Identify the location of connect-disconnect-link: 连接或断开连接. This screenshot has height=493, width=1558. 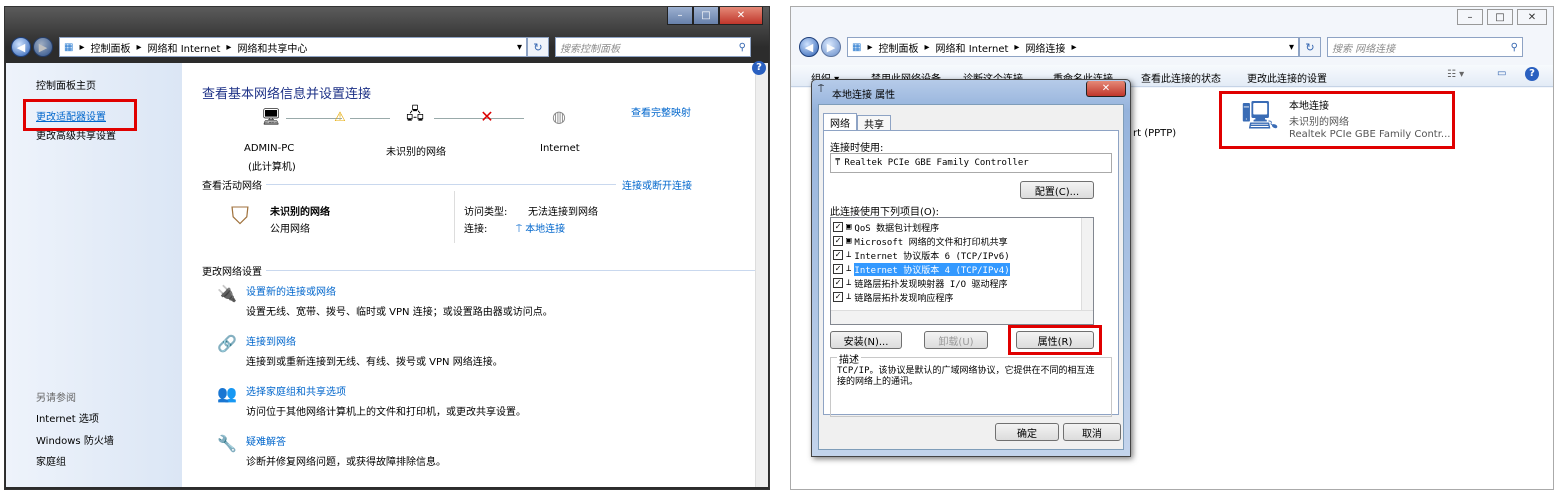
(657, 184).